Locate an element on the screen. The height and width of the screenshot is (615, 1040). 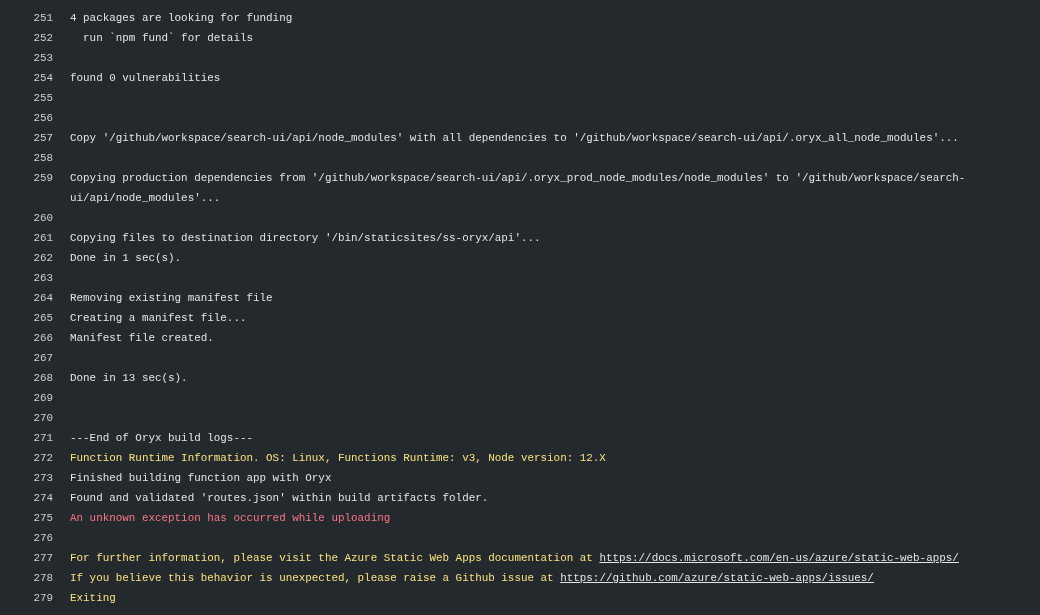
line-number: 251 is located at coordinates (42, 18).